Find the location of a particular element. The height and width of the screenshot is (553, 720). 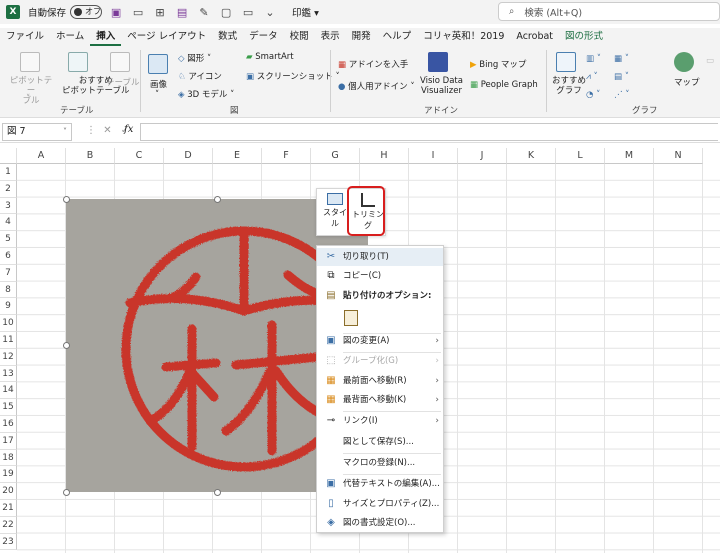

pivot-table-button: ピボットテー ブル is located at coordinates (31, 91).